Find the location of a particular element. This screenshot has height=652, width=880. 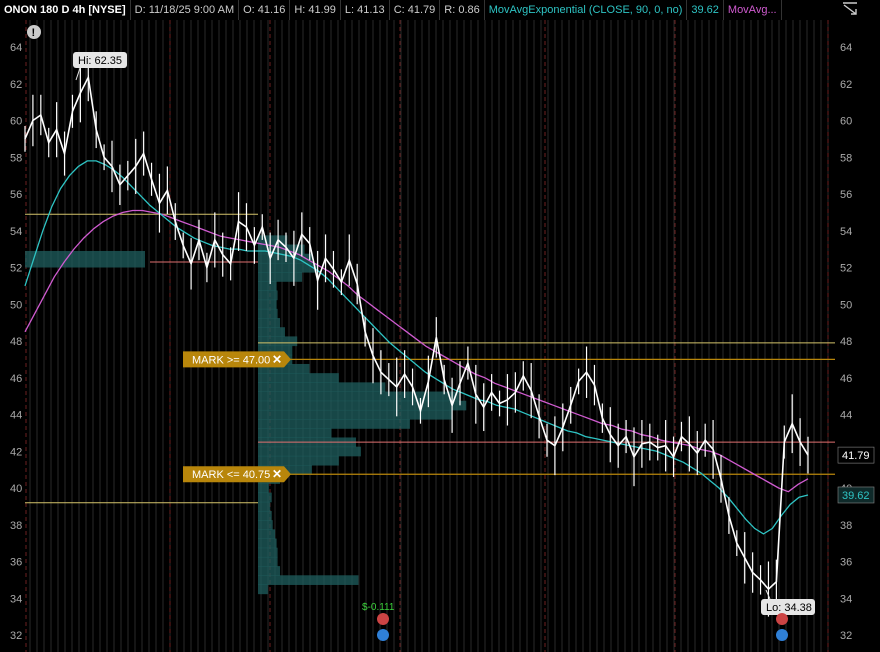

ema-study-value: 39.62 is located at coordinates (705, 10).